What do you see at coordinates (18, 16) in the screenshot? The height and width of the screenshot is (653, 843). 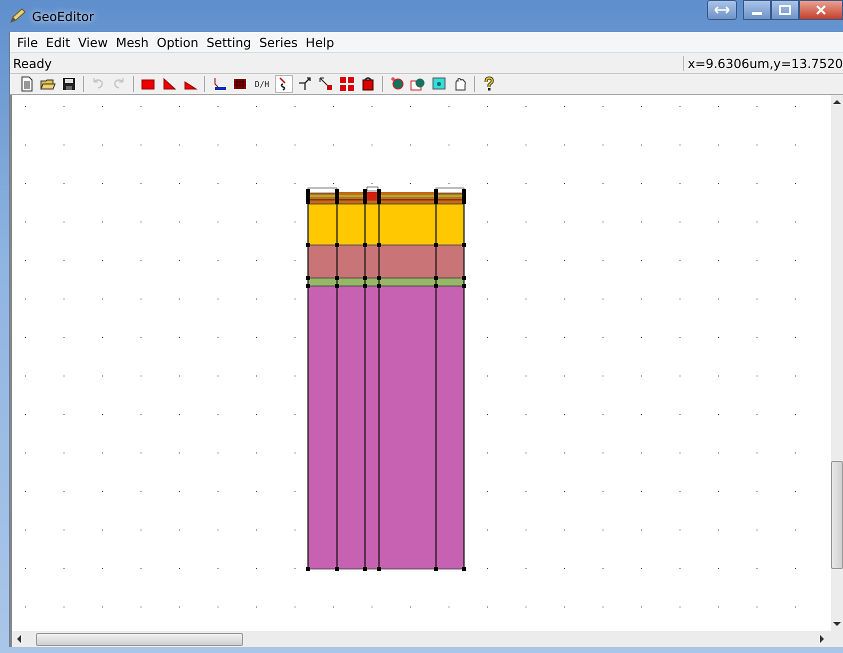 I see `pencil-icon` at bounding box center [18, 16].